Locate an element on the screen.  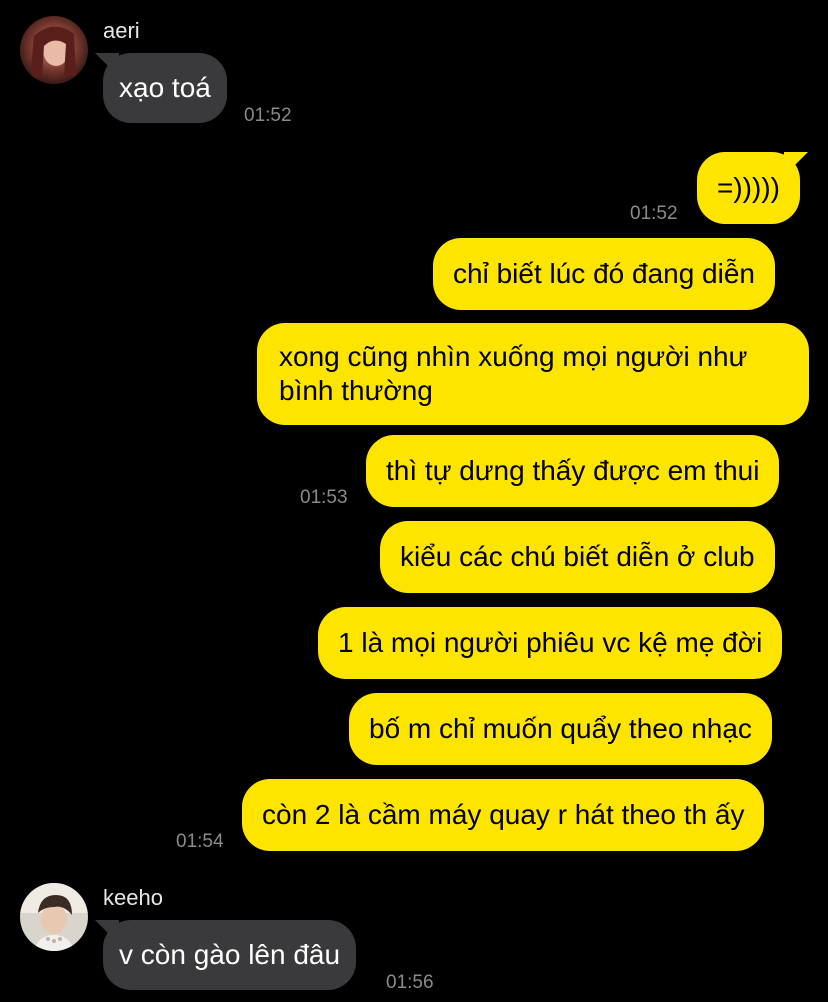
message-bubble-outgoing: kiểu các chú biết diễn ở club is located at coordinates (577, 557).